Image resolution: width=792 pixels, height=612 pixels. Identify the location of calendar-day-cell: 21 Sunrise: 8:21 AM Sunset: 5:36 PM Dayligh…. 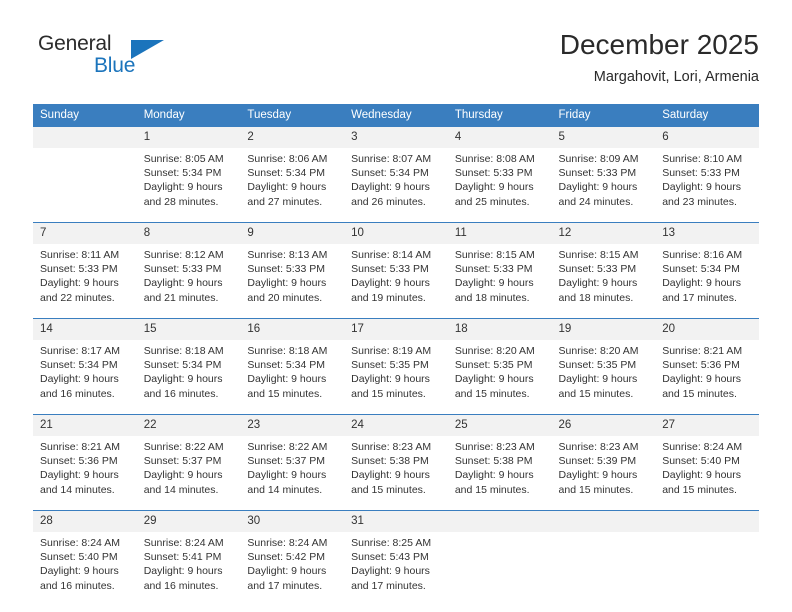
(85, 462).